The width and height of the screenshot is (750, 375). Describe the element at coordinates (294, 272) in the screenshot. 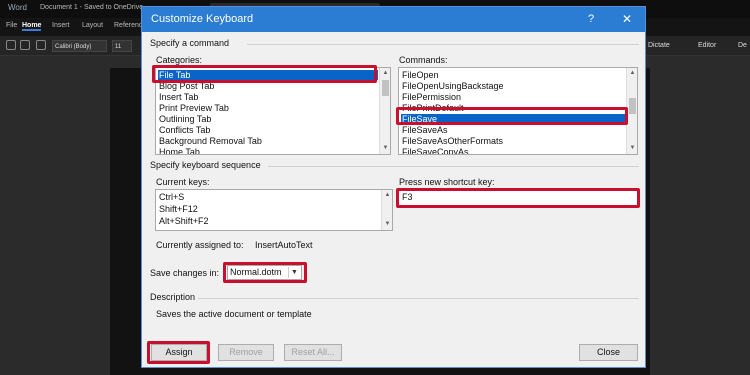

I see `chevron-down-icon: ▼` at that location.